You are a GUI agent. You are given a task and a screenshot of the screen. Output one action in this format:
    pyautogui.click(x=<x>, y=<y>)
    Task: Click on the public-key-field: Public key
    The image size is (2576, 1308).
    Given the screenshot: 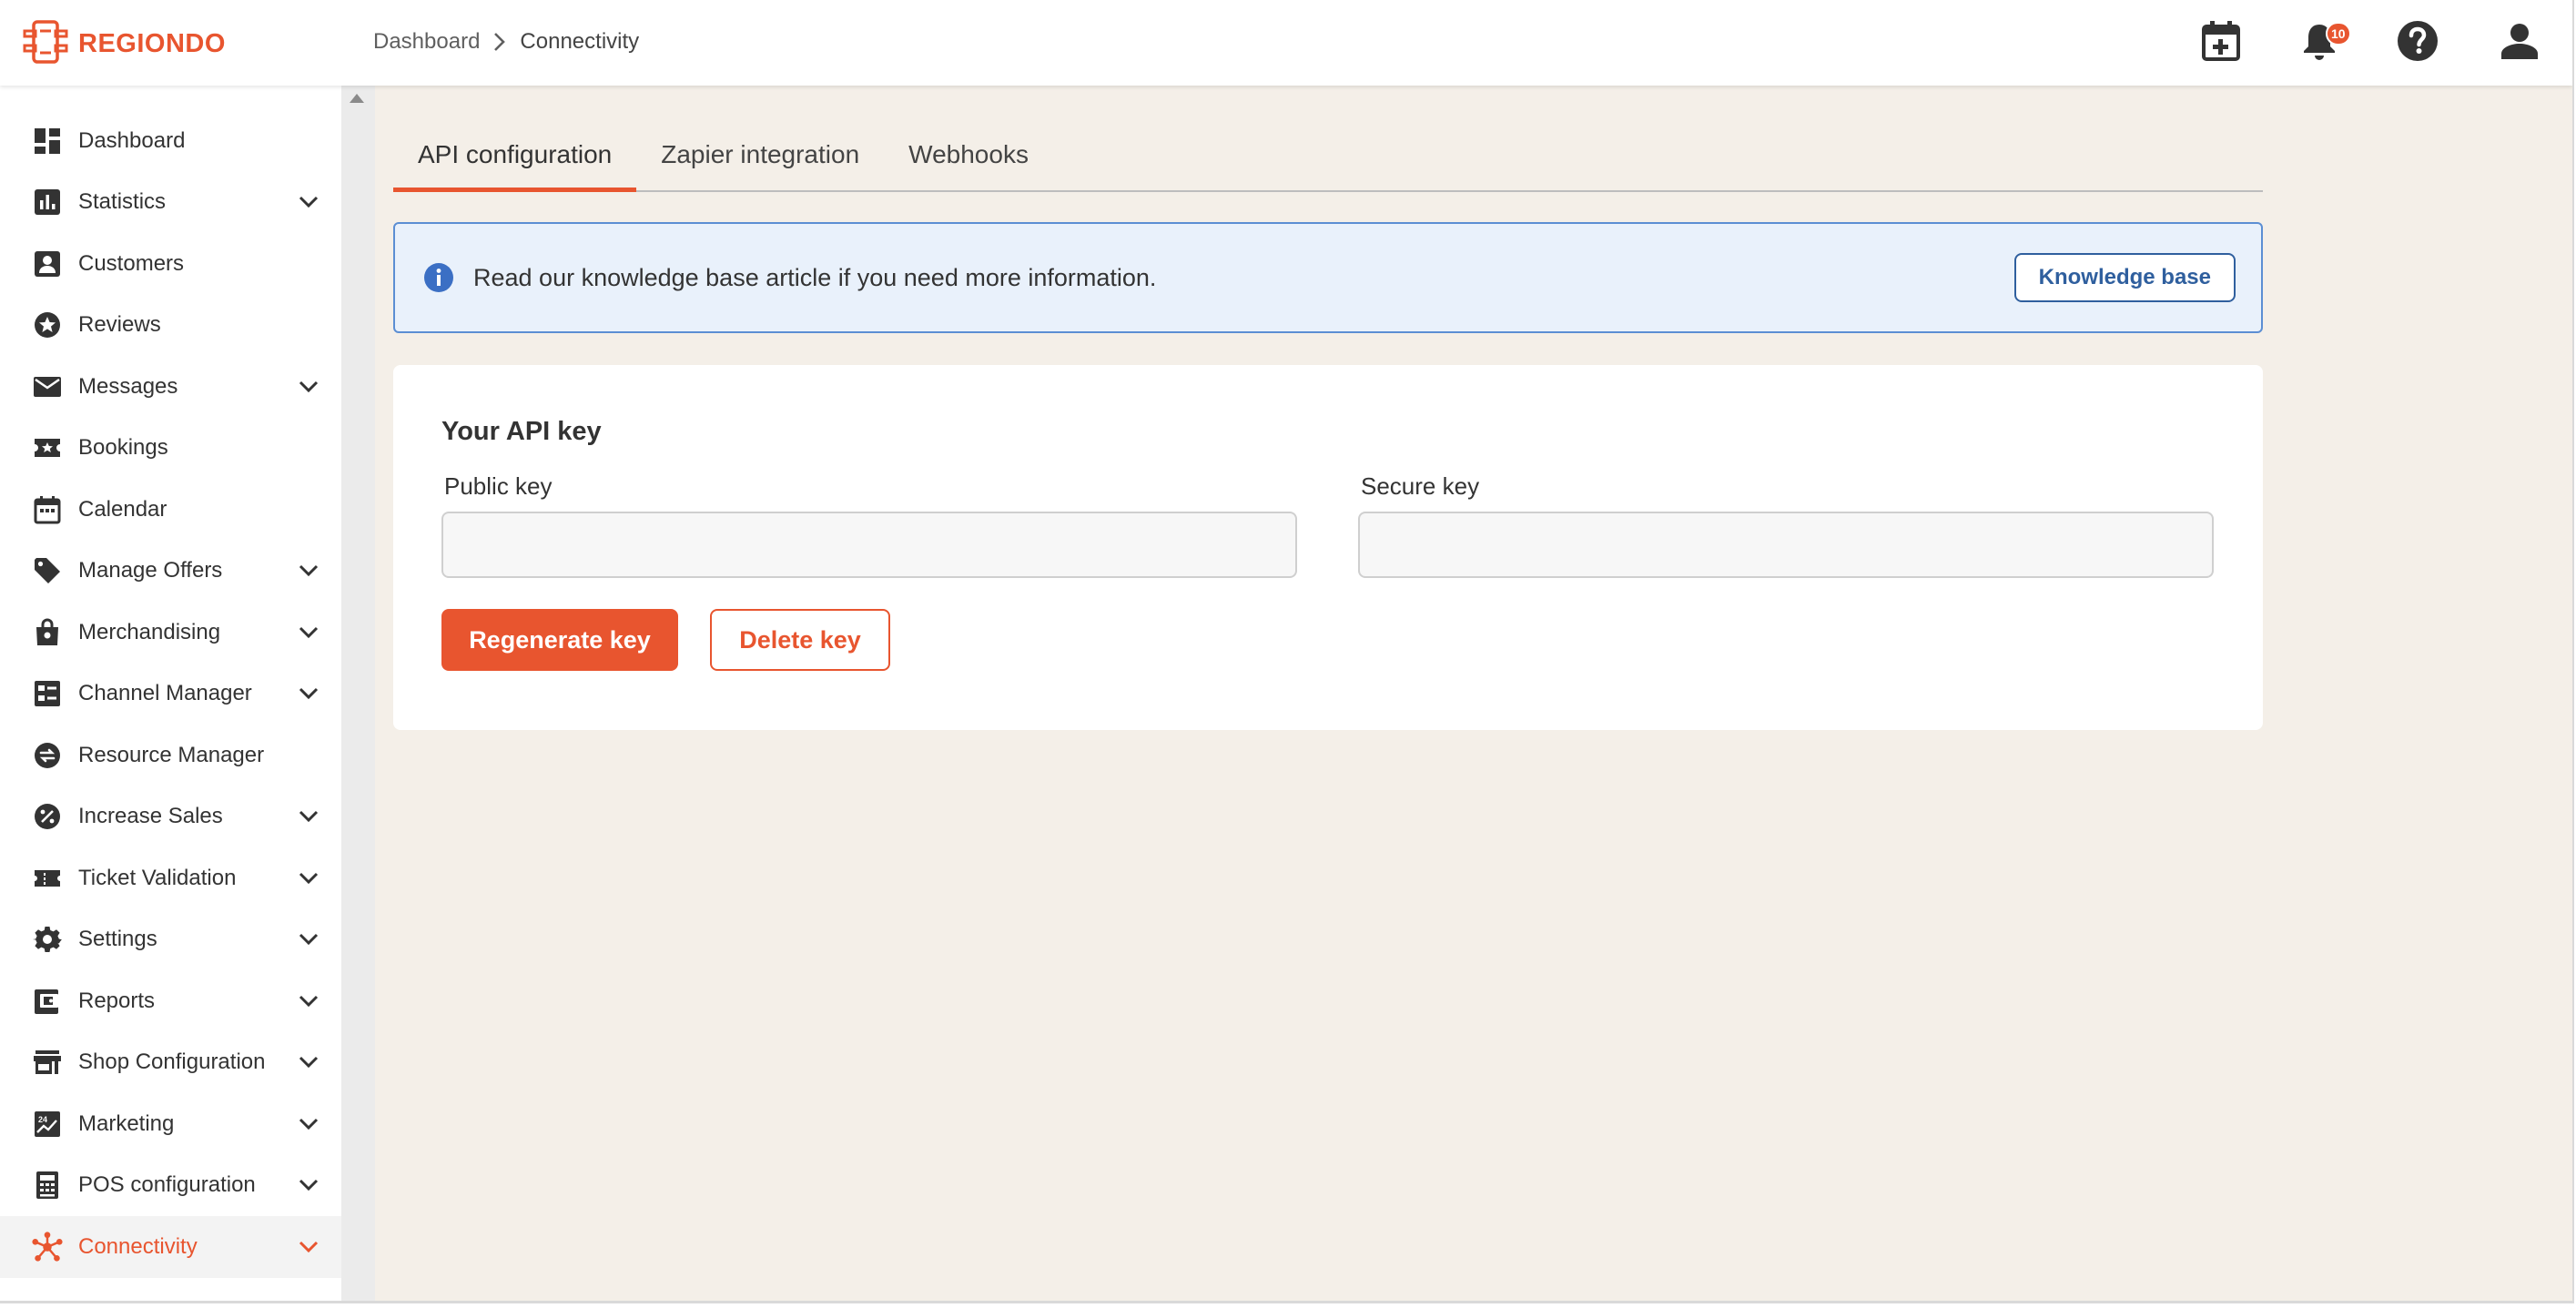 What is the action you would take?
    pyautogui.click(x=869, y=525)
    